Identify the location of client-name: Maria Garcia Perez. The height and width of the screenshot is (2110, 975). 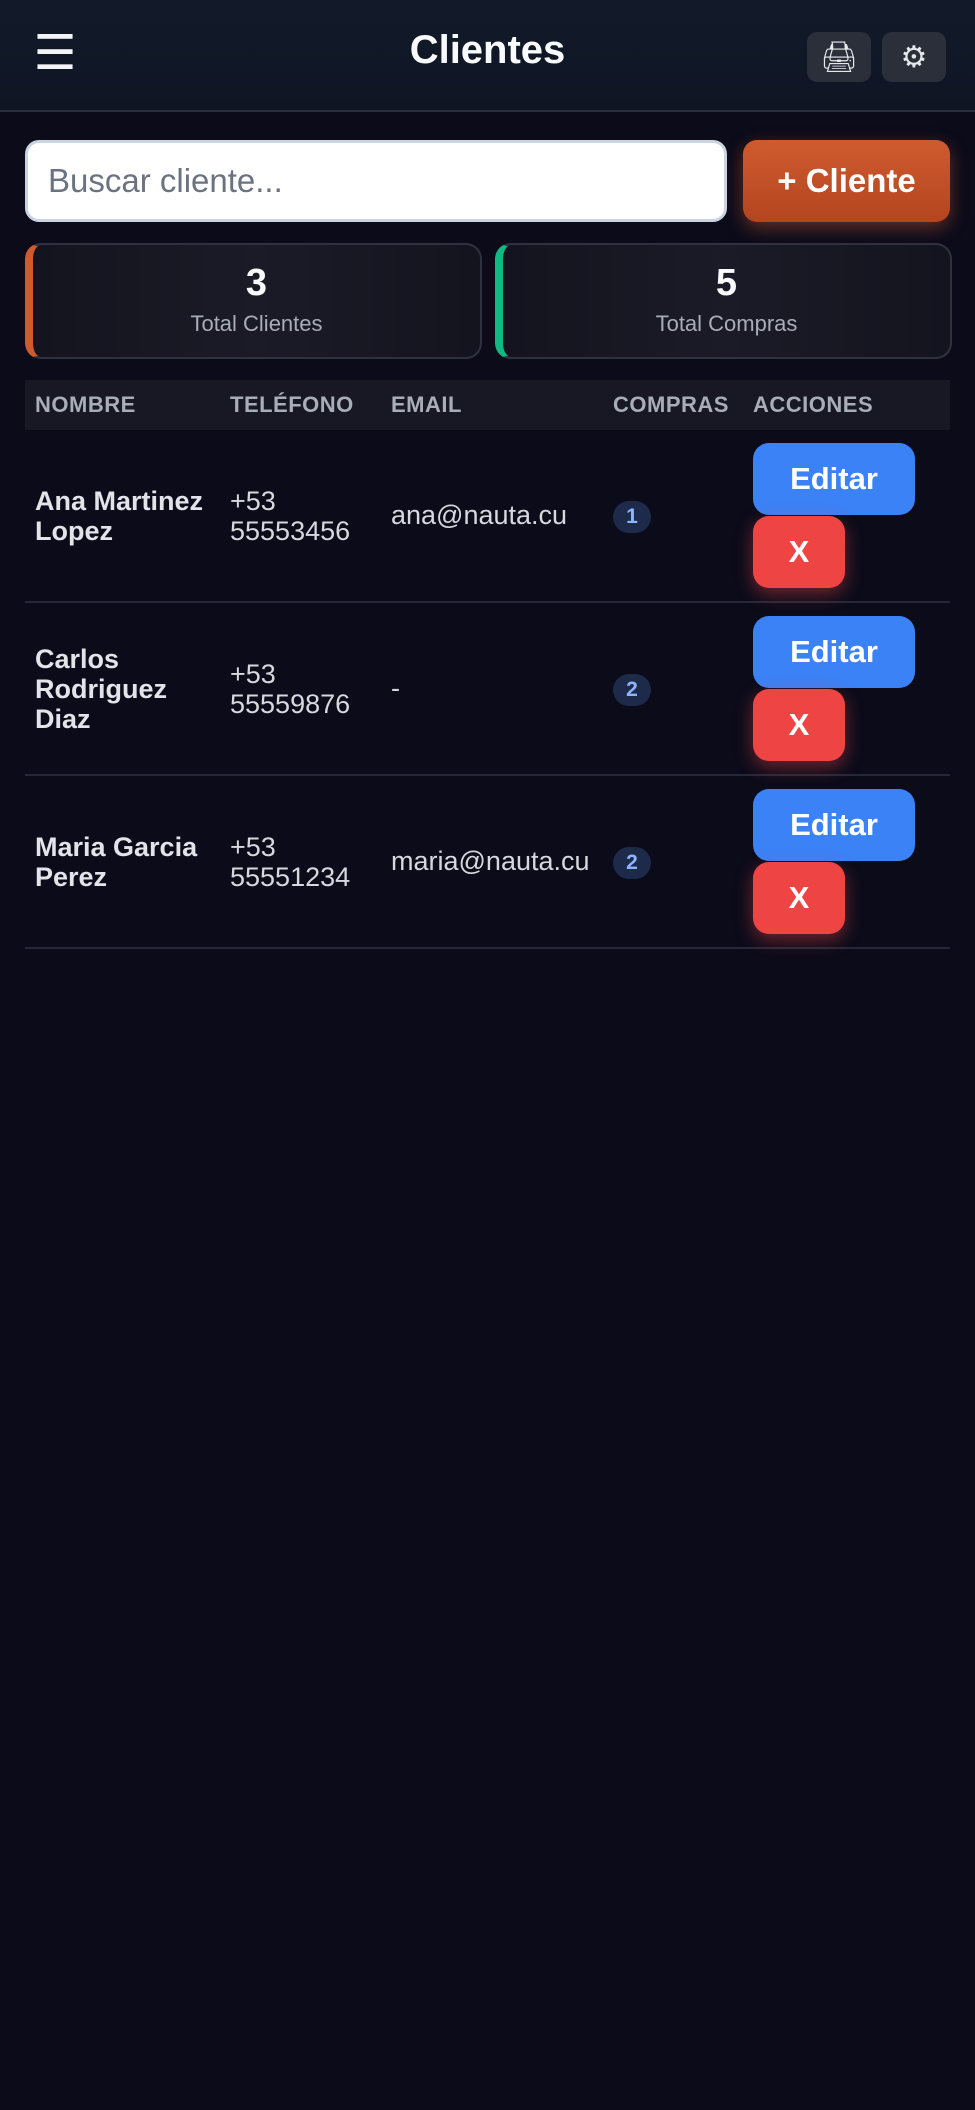
(122, 862).